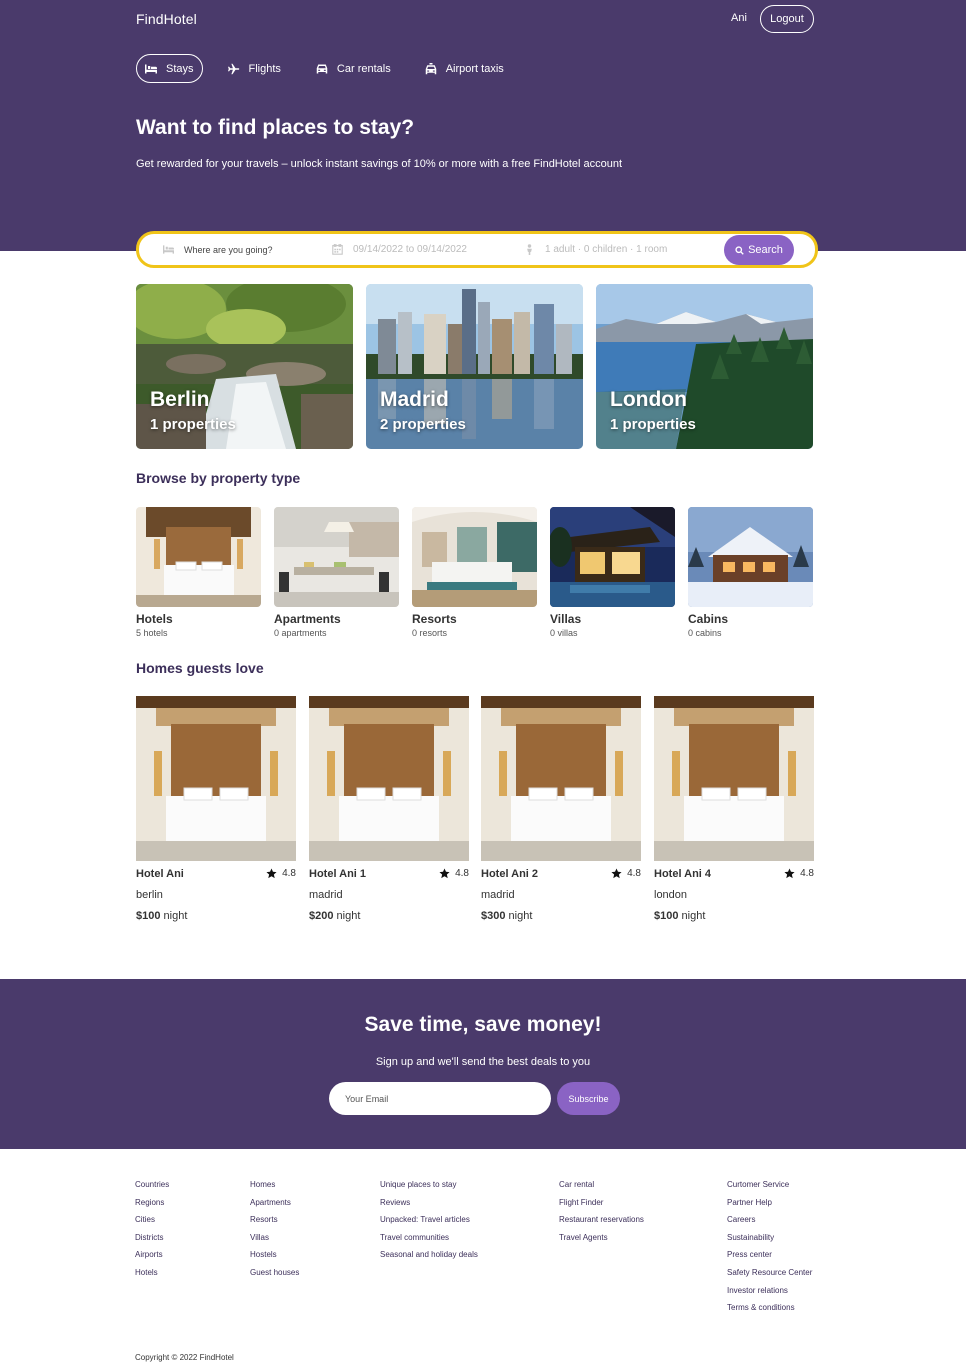 The width and height of the screenshot is (966, 1363). Describe the element at coordinates (429, 1206) in the screenshot. I see `footer-link: Reviews` at that location.